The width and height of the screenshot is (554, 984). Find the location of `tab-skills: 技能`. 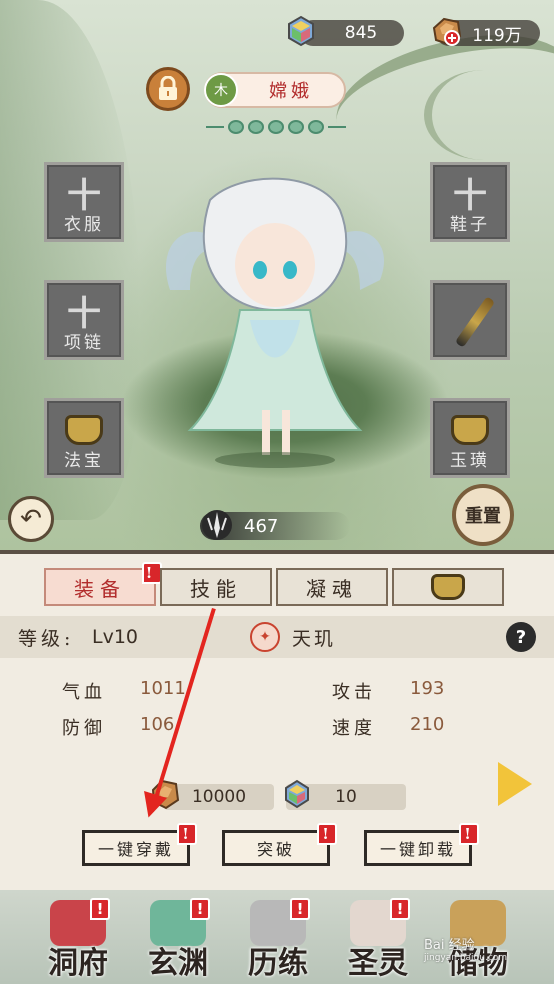

tab-skills: 技能 is located at coordinates (216, 587).